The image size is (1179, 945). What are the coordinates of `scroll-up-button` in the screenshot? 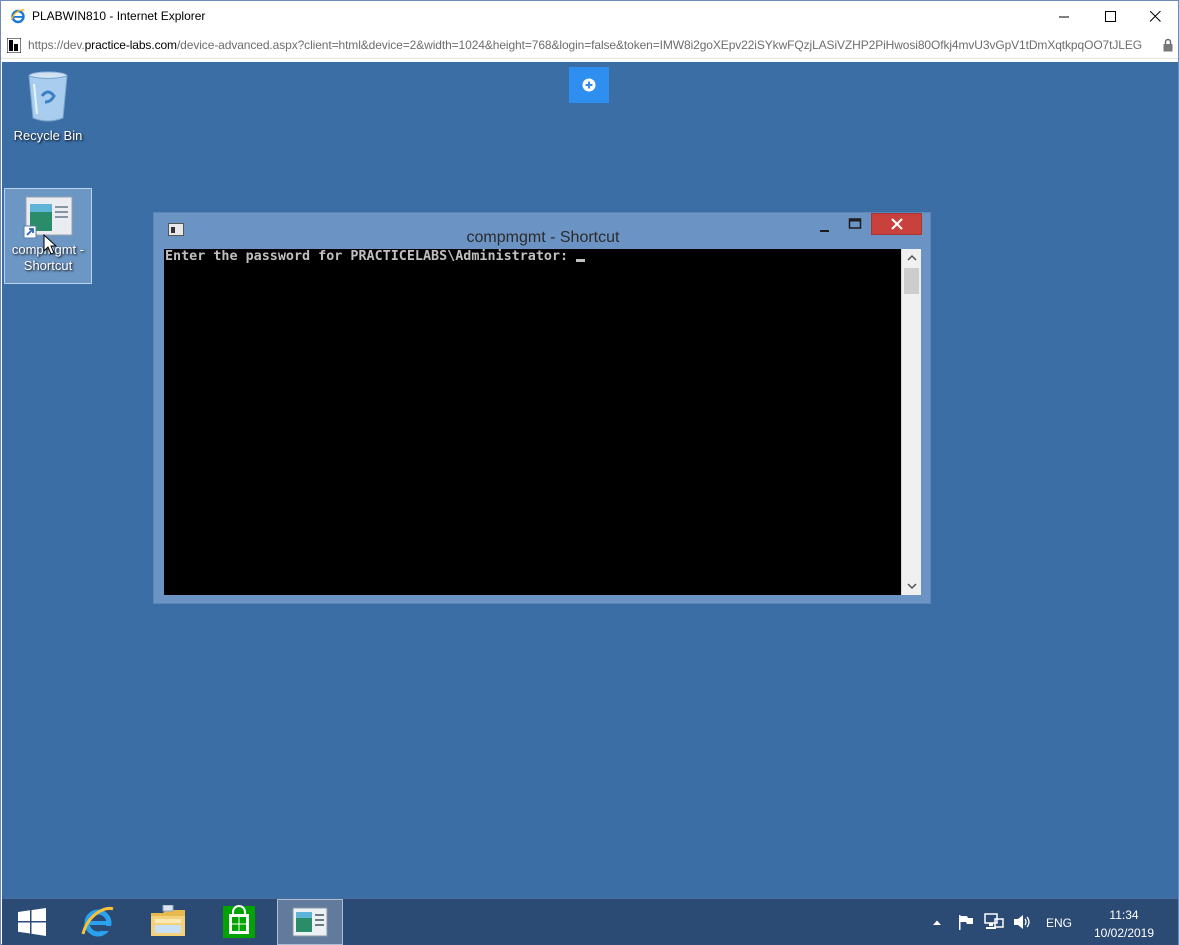 It's located at (911, 257).